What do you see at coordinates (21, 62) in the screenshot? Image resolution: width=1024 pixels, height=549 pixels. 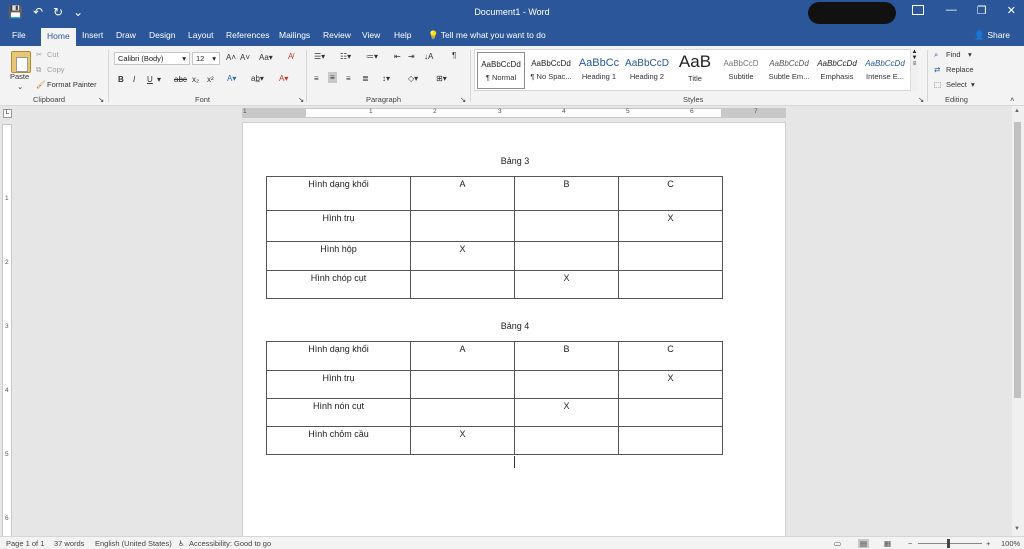 I see `paste-icon` at bounding box center [21, 62].